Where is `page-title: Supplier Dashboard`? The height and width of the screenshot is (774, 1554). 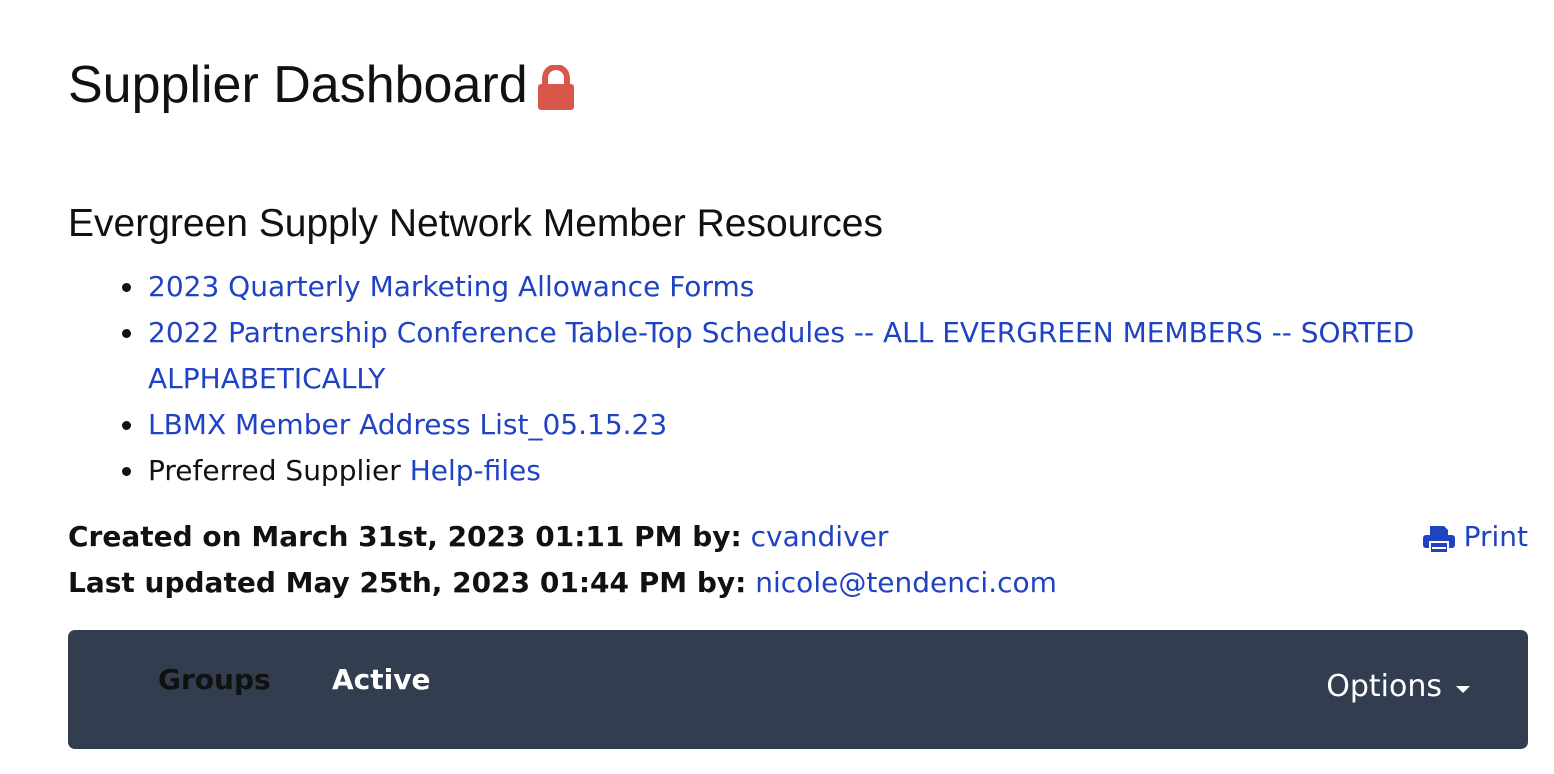
page-title: Supplier Dashboard is located at coordinates (322, 85).